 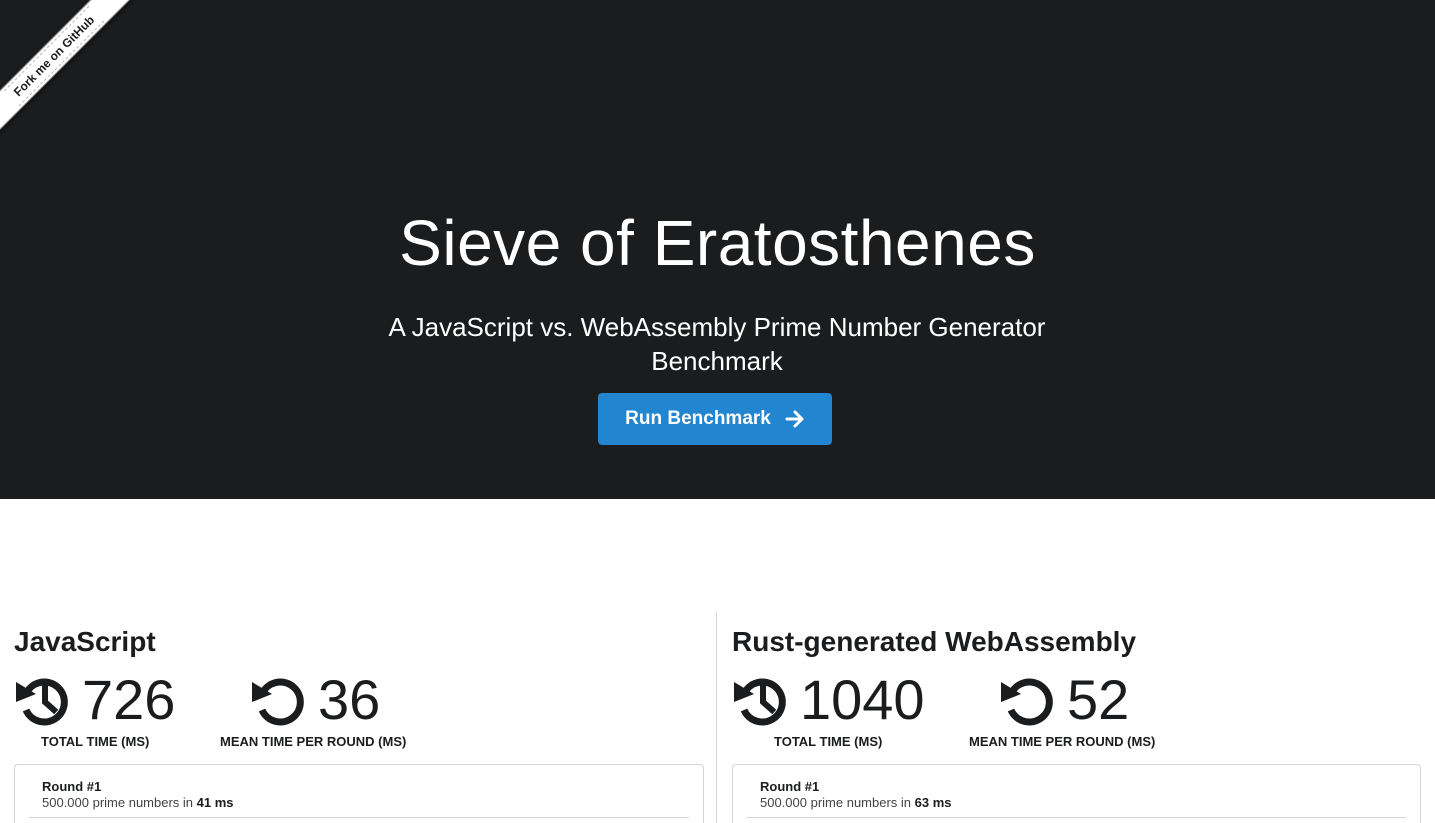 I want to click on wasm-total-time-label: TOTAL TIME (MS), so click(x=828, y=741).